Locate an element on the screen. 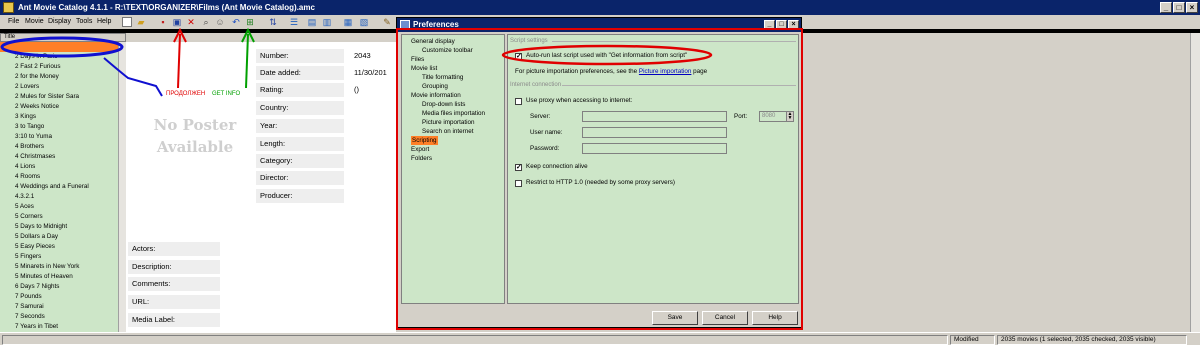  list-scrollbar is located at coordinates (122, 187).